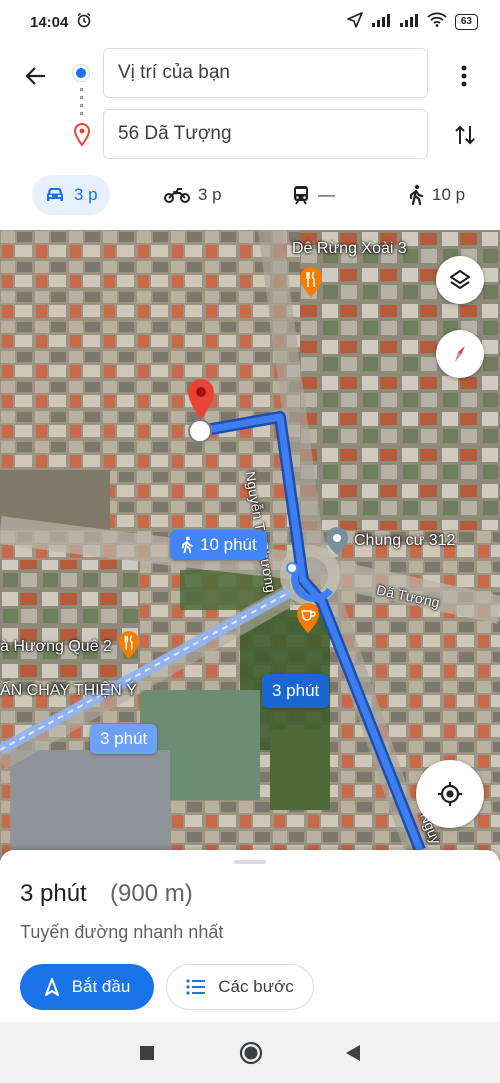 The height and width of the screenshot is (1083, 500). I want to click on motorbike-icon, so click(177, 195).